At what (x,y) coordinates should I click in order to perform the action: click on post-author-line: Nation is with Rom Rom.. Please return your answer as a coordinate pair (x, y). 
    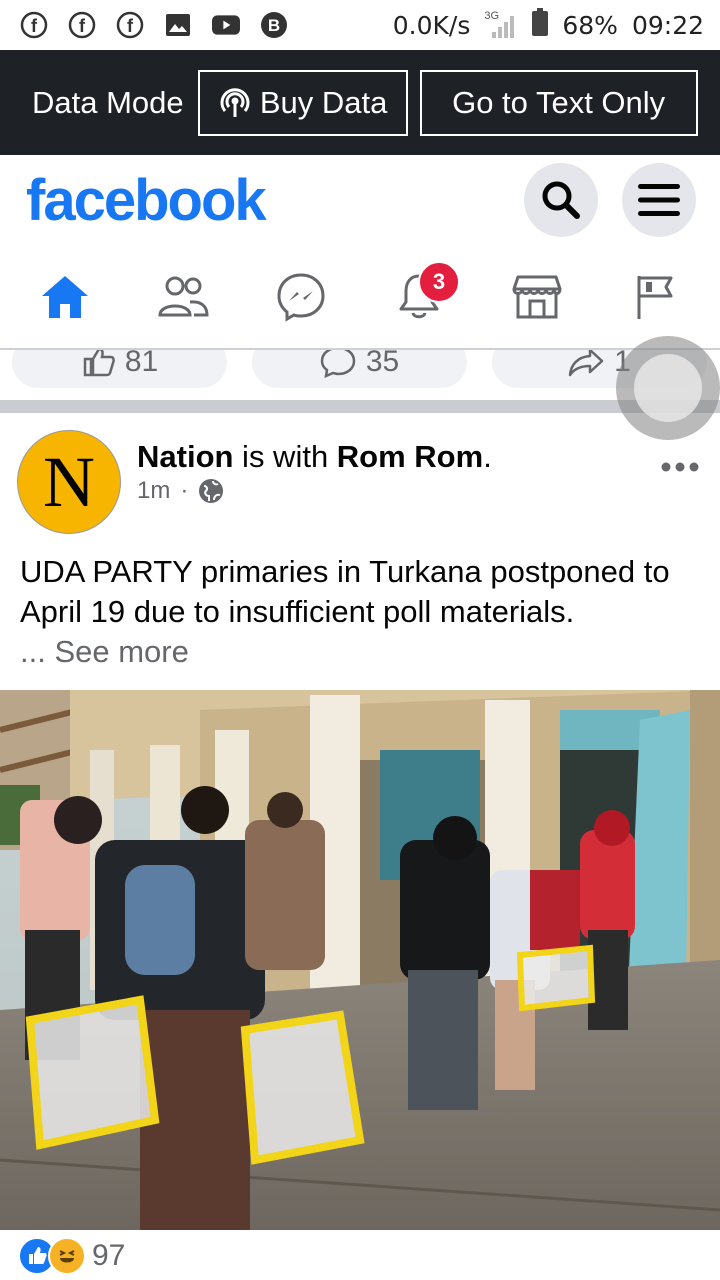
    Looking at the image, I should click on (314, 457).